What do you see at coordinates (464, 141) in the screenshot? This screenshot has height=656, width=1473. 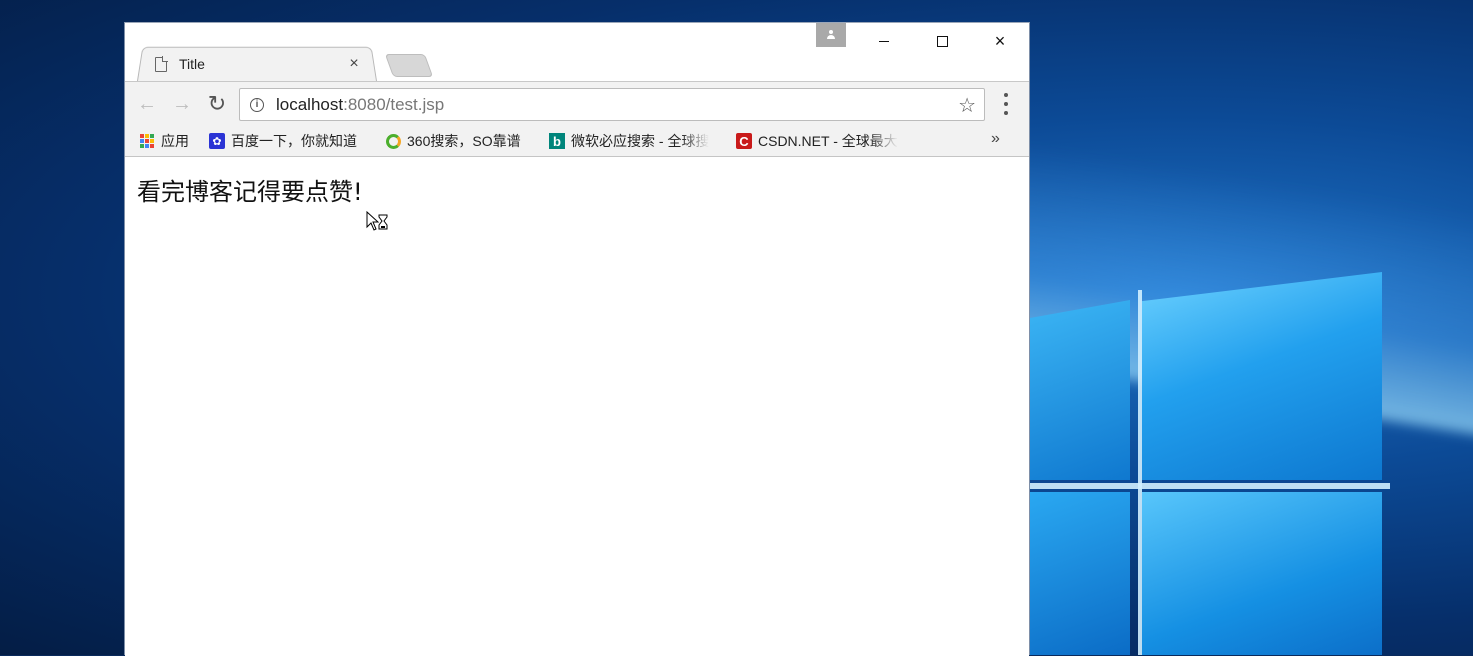 I see `bookmark-label: 360搜索，SO靠谱` at bounding box center [464, 141].